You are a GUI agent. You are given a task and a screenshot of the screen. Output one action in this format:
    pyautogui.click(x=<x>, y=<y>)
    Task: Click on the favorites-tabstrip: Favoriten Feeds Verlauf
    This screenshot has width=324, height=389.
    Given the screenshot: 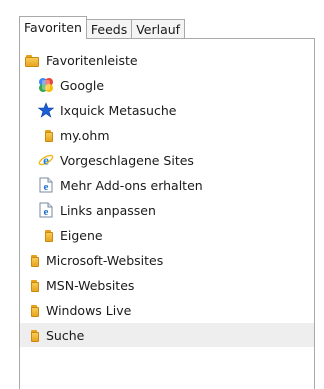 What is the action you would take?
    pyautogui.click(x=102, y=27)
    